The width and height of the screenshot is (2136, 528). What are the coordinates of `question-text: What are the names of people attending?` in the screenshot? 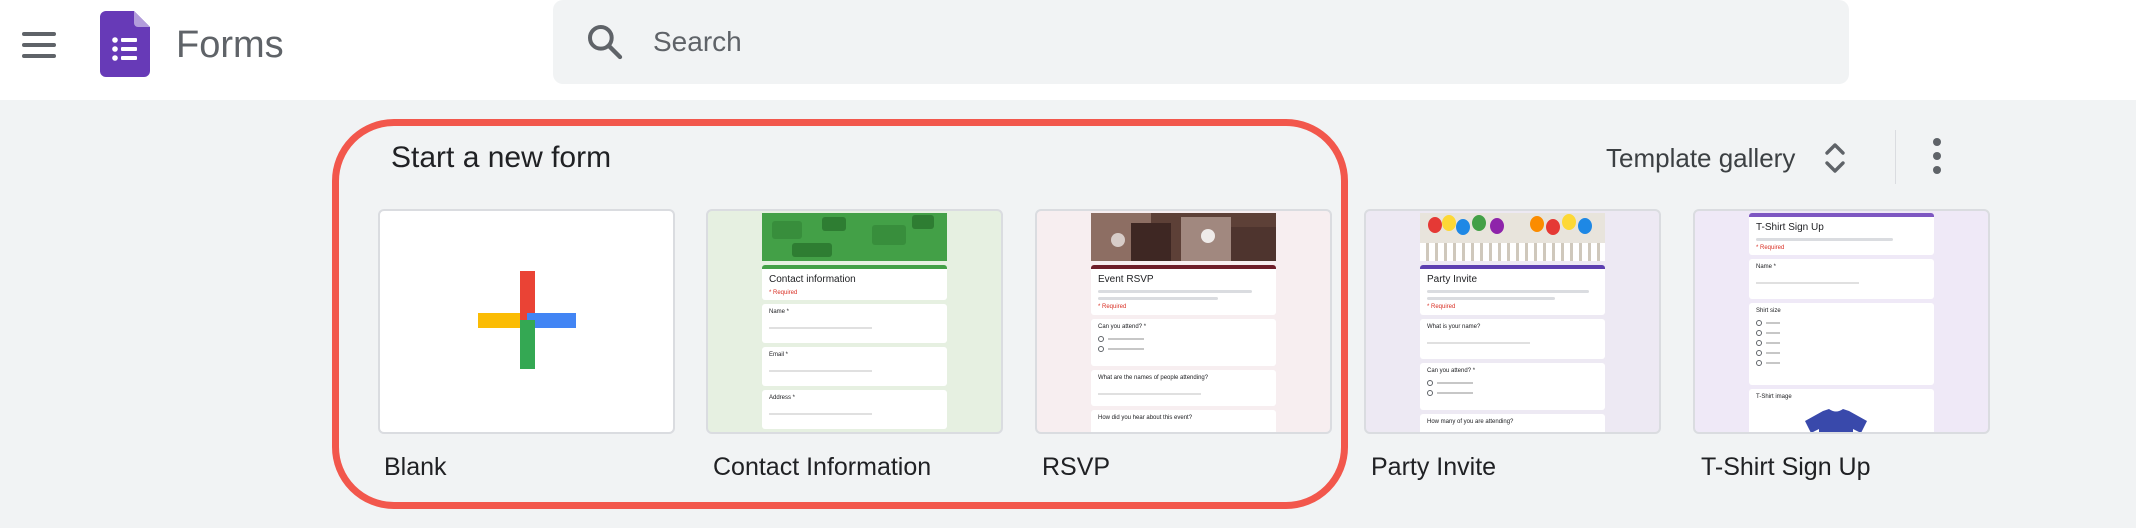 It's located at (1153, 378).